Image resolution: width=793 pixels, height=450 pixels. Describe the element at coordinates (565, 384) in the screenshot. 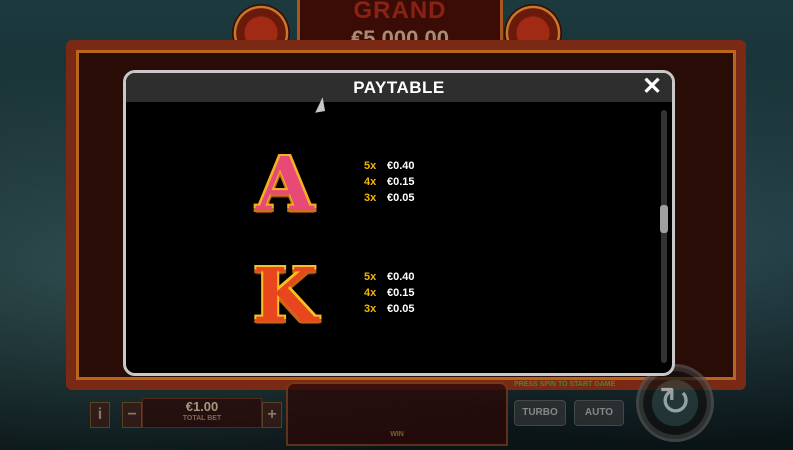

I see `start-game-hint: PRESS SPIN TO START GAME` at that location.